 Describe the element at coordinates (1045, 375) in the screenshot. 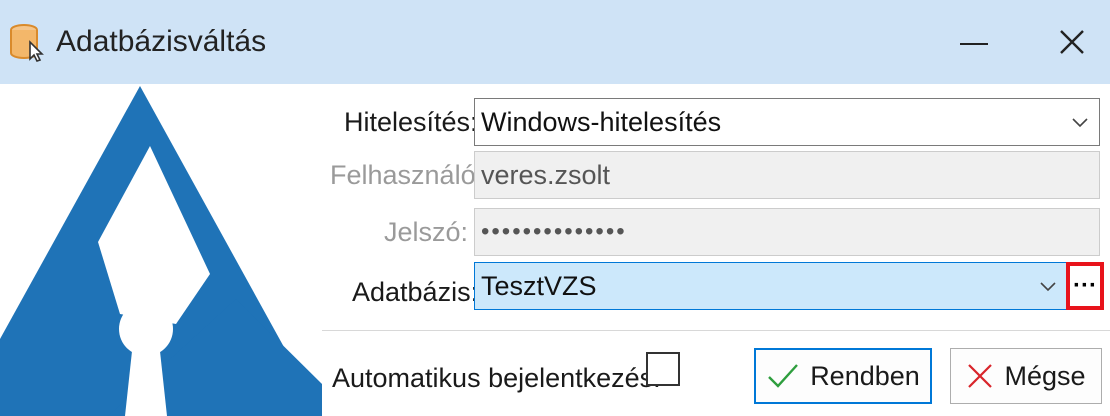

I see `cancel-label: Mégse` at that location.